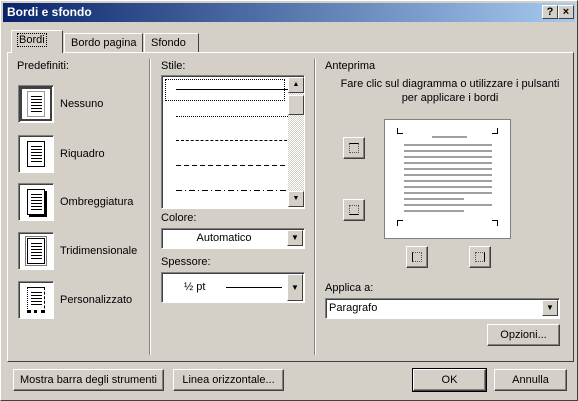 This screenshot has height=401, width=578. Describe the element at coordinates (186, 262) in the screenshot. I see `spessore-heading: Spessore:` at that location.